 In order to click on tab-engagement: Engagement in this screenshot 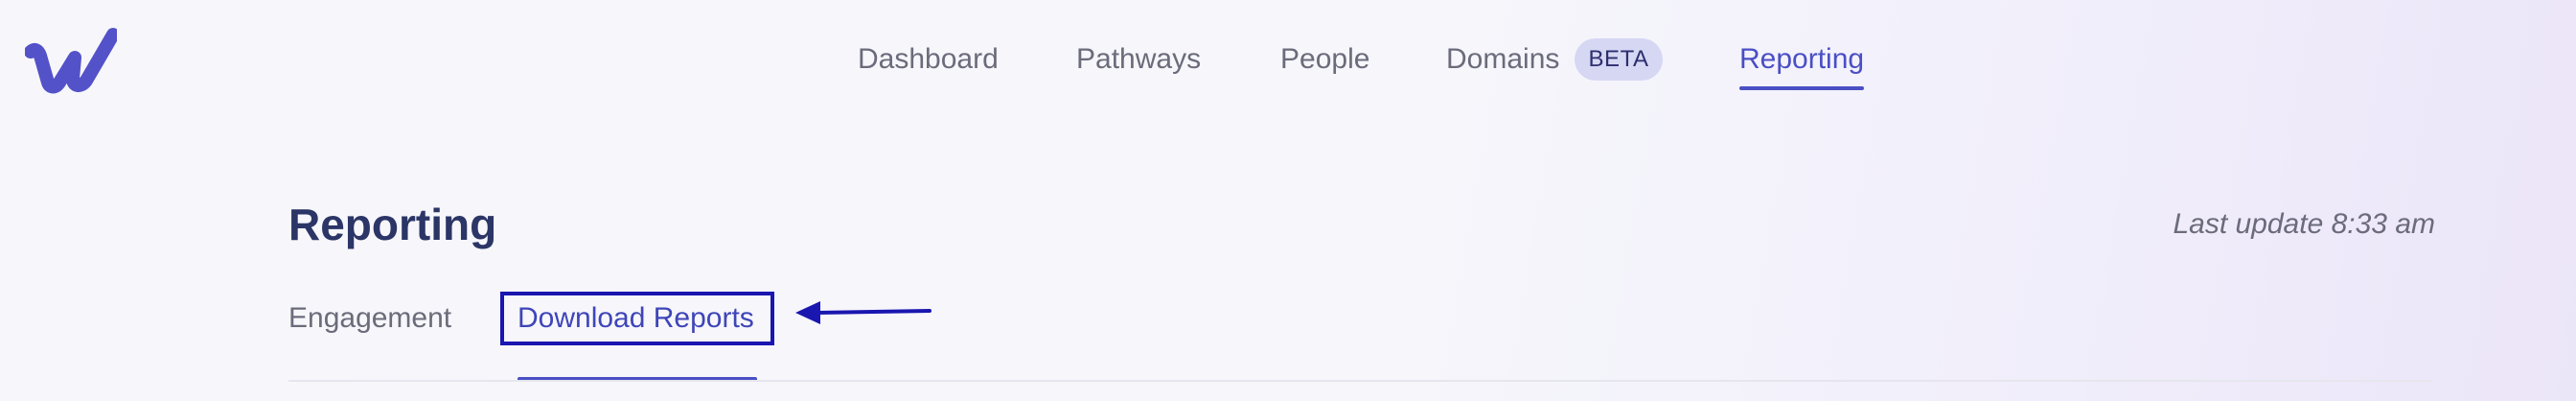, I will do `click(369, 318)`.